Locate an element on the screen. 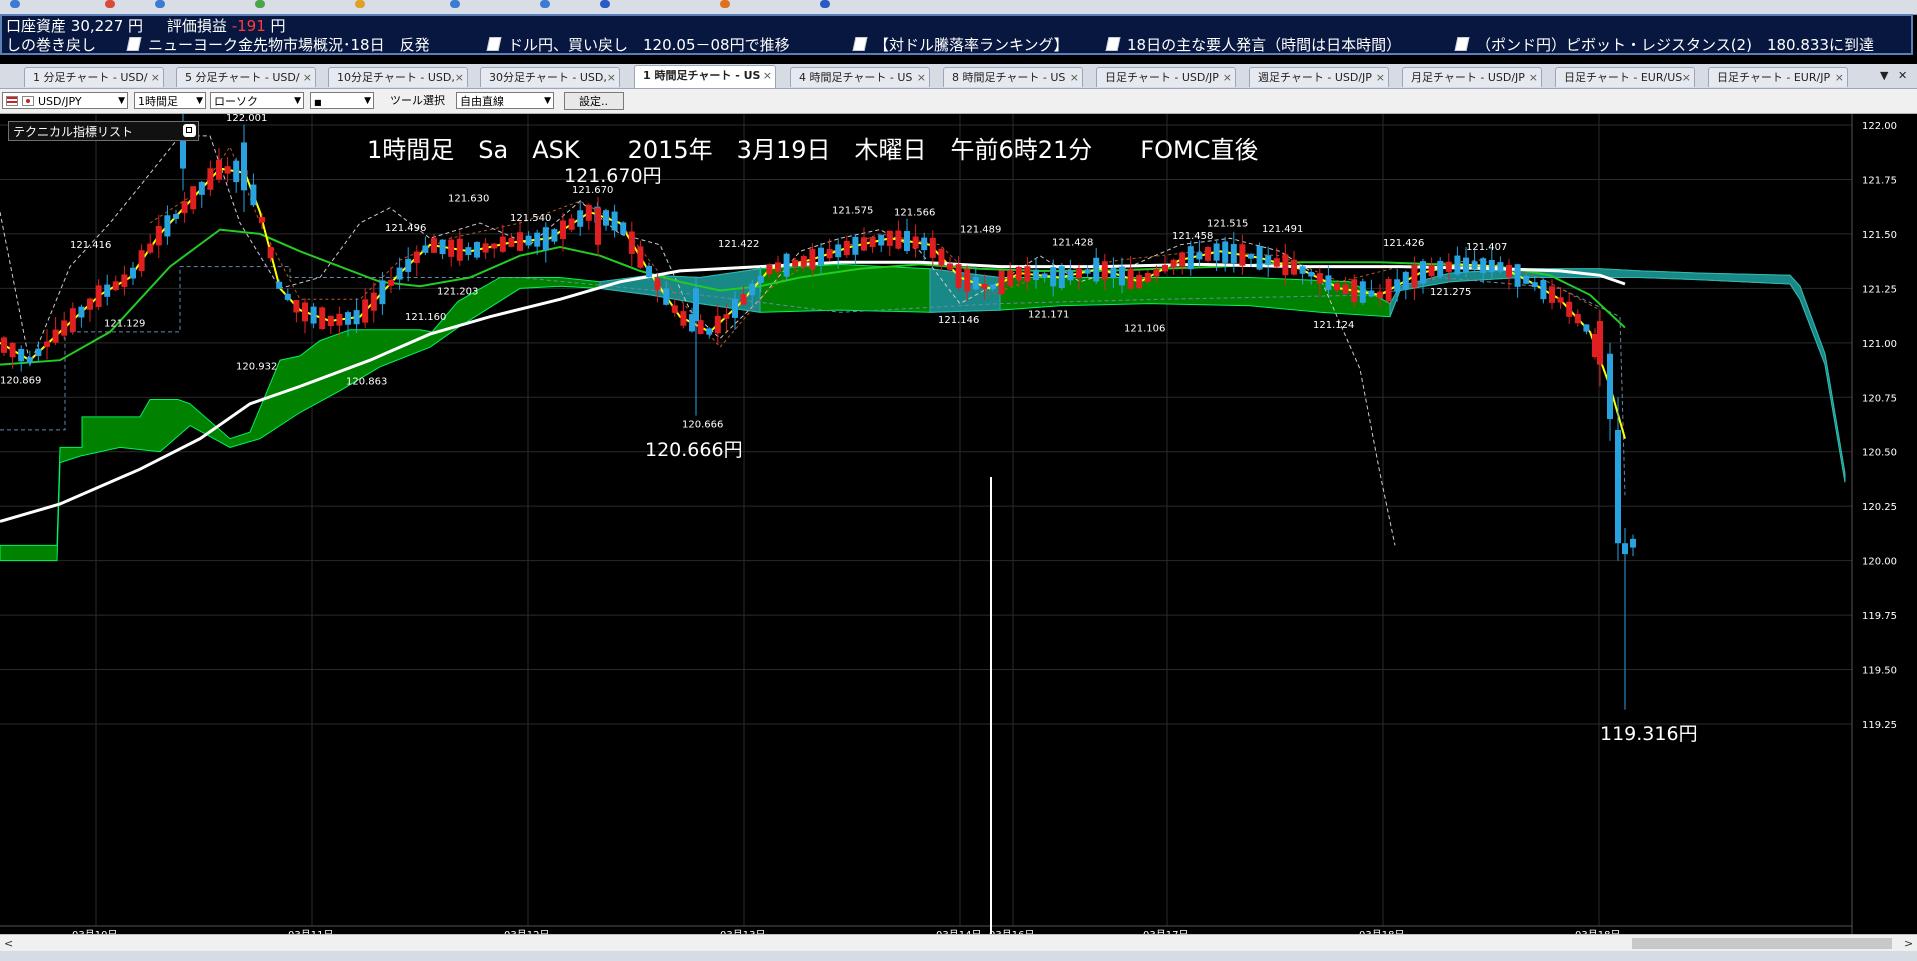 This screenshot has height=961, width=1917. price-label: 121.124 is located at coordinates (1333, 325).